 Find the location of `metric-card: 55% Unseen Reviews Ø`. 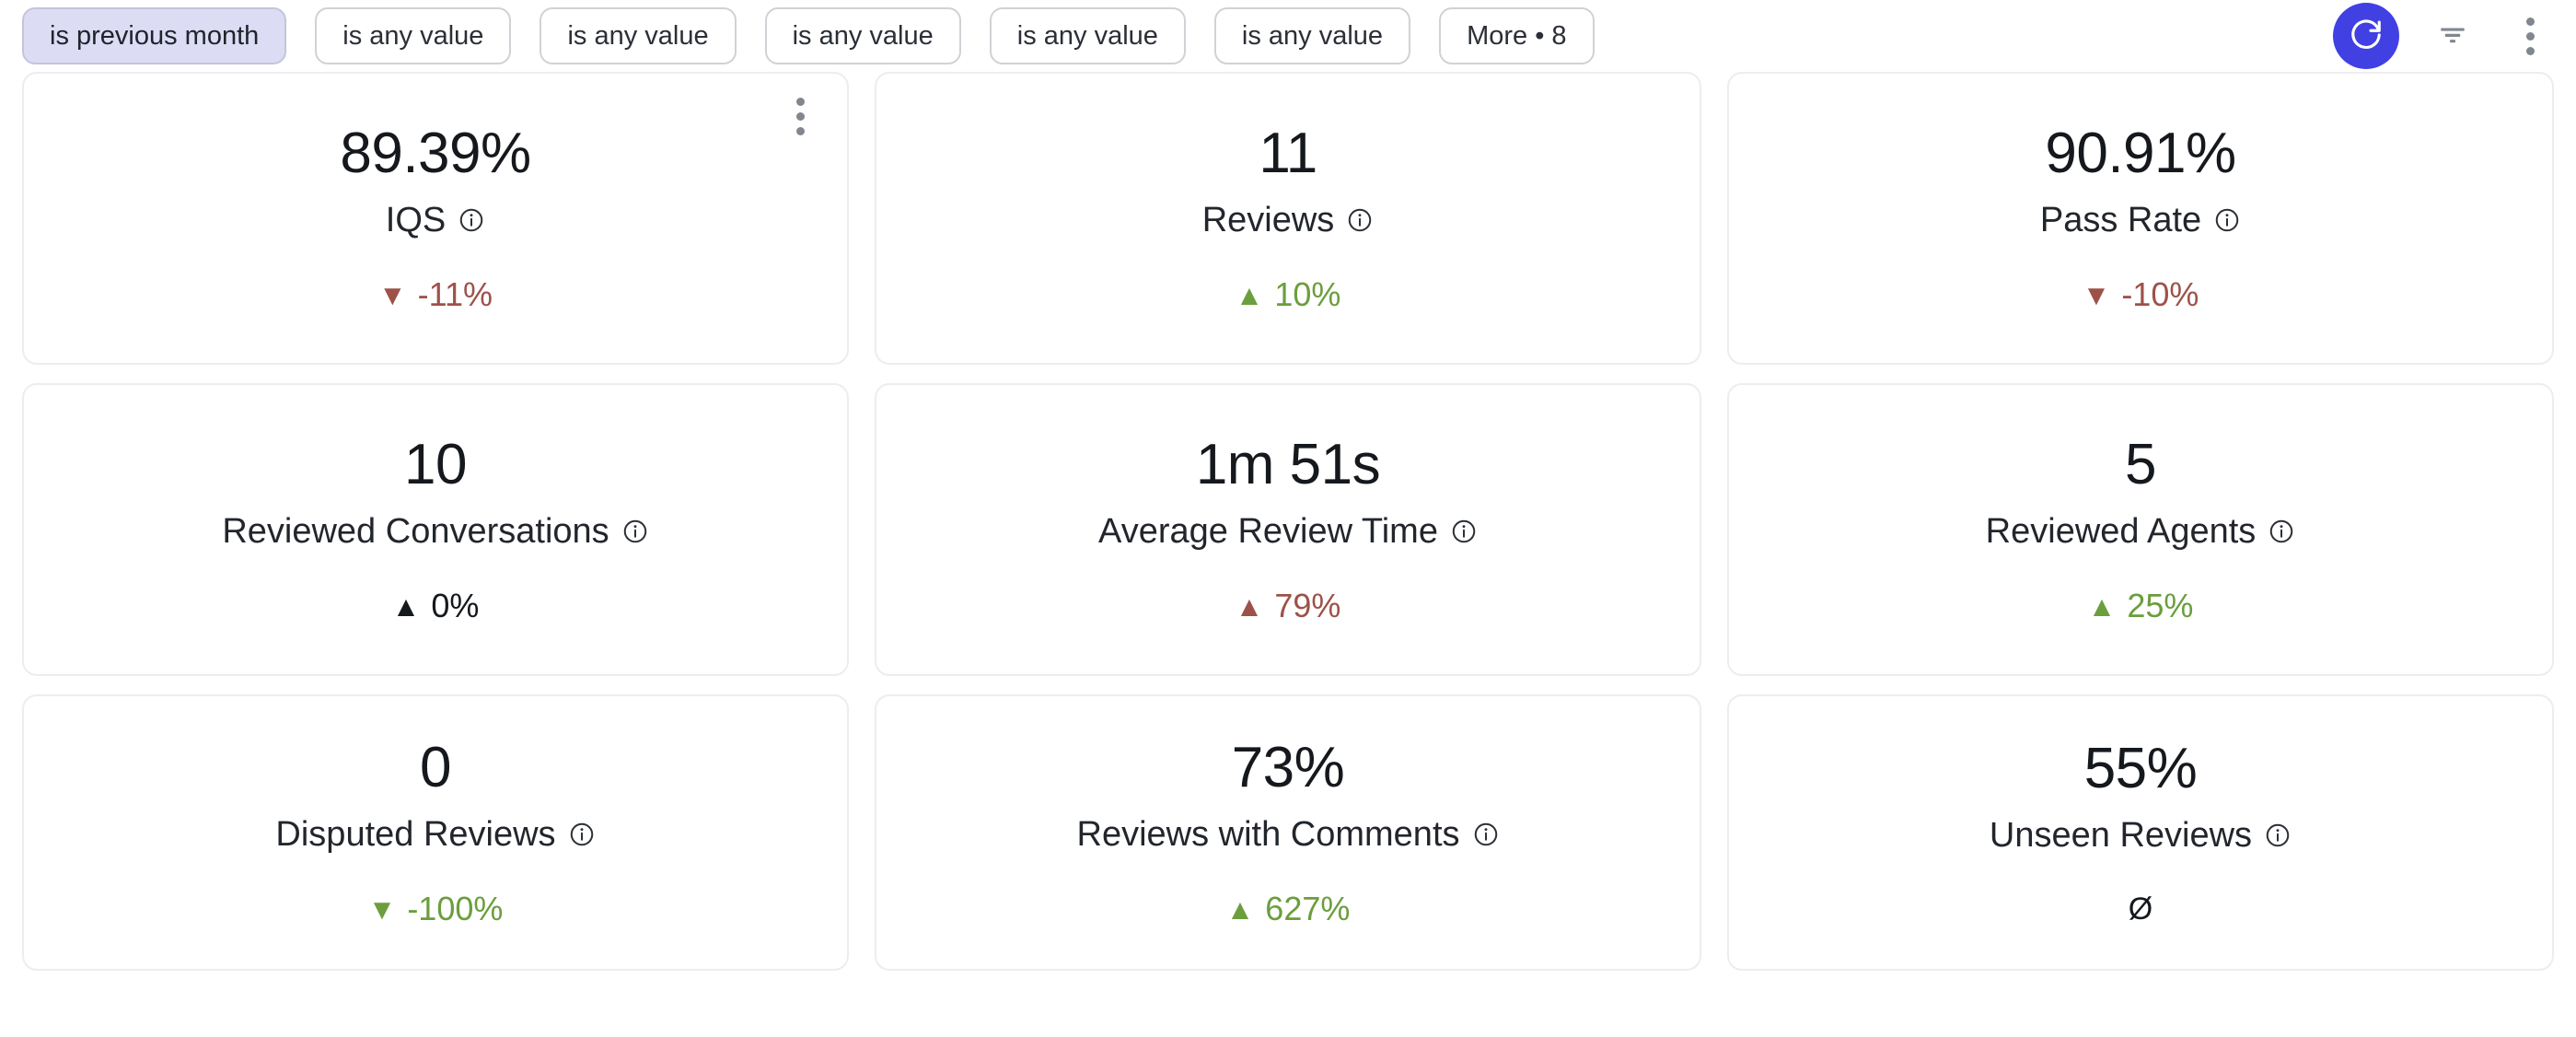

metric-card: 55% Unseen Reviews Ø is located at coordinates (2140, 832).